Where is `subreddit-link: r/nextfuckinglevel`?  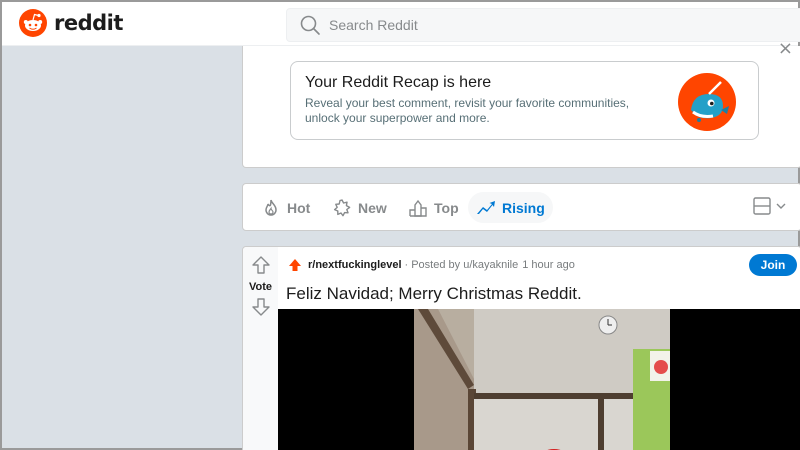 subreddit-link: r/nextfuckinglevel is located at coordinates (355, 265).